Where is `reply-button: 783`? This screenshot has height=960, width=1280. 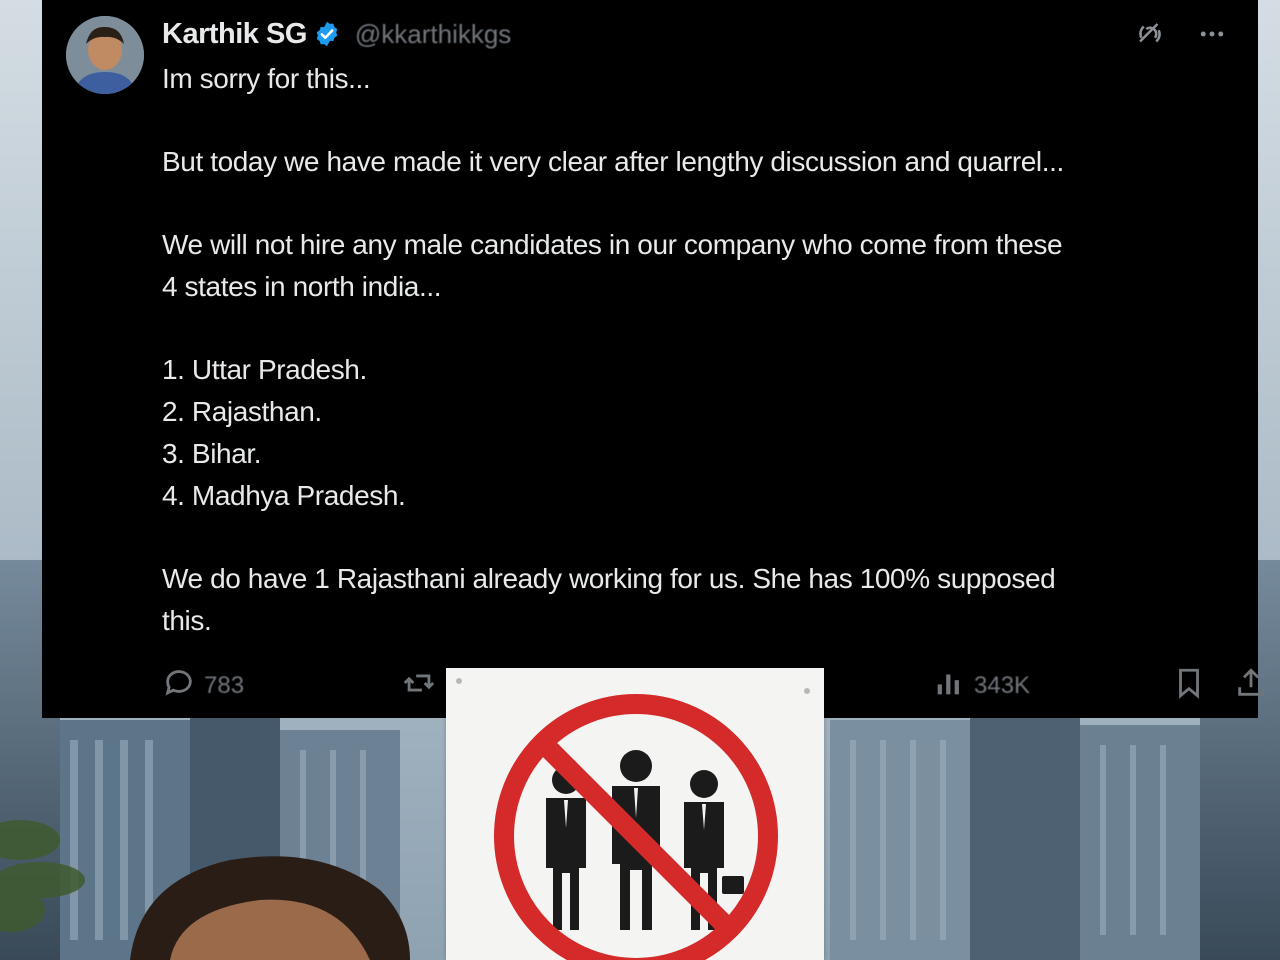
reply-button: 783 is located at coordinates (203, 686).